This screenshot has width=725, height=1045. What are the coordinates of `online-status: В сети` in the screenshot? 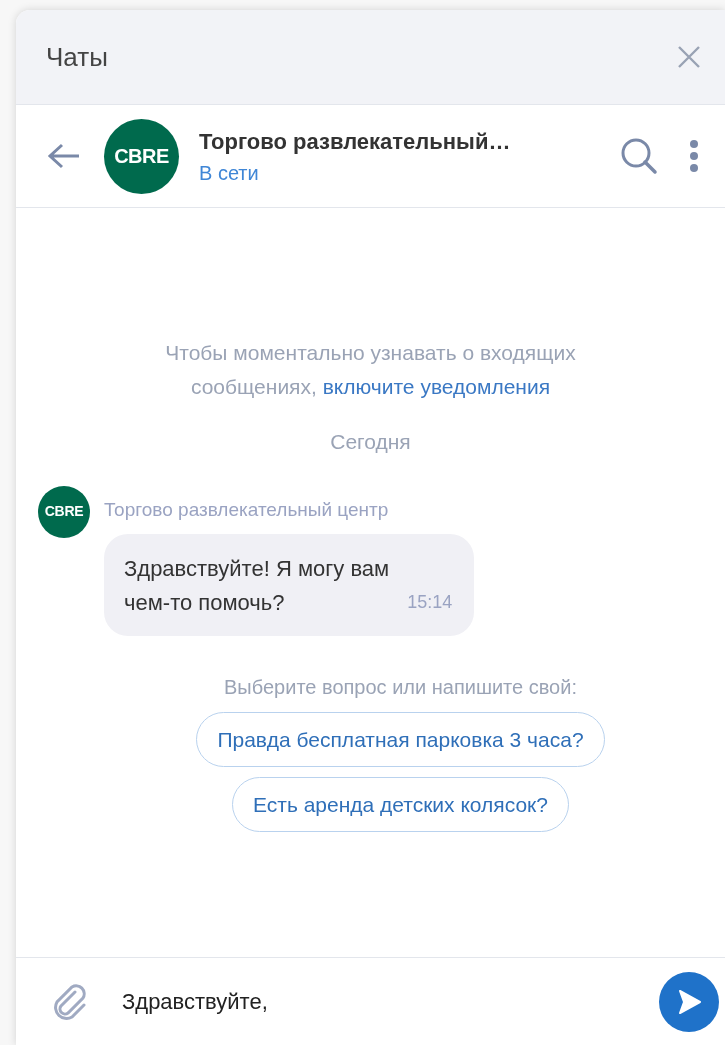 It's located at (229, 173).